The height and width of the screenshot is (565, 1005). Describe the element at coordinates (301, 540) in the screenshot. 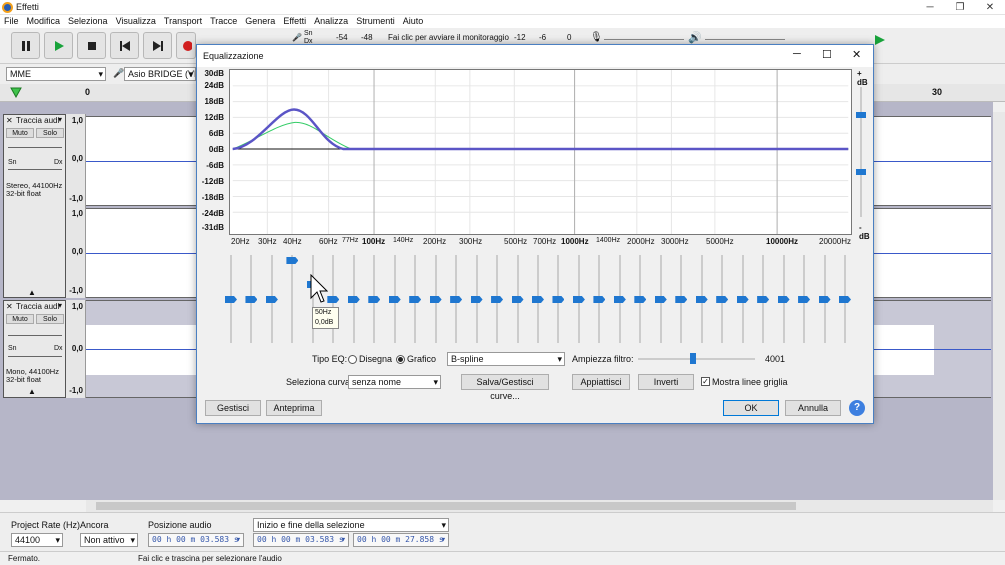

I see `selection-start-field: 00 h 00 m 03.583 s` at that location.